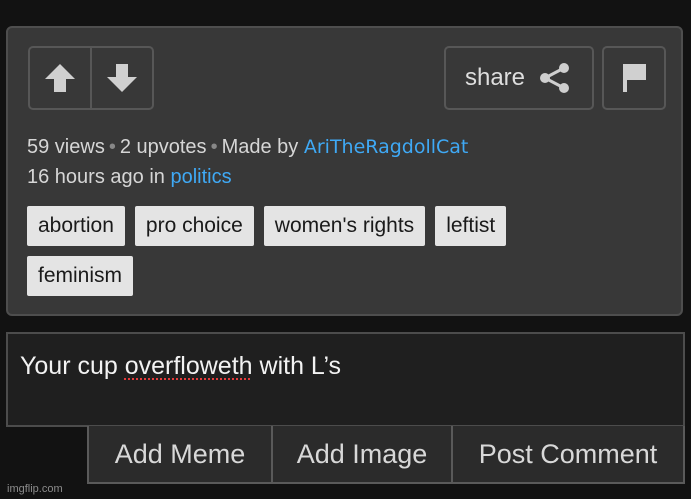 This screenshot has height=499, width=691. Describe the element at coordinates (297, 366) in the screenshot. I see `comment-text-end: with L’s` at that location.